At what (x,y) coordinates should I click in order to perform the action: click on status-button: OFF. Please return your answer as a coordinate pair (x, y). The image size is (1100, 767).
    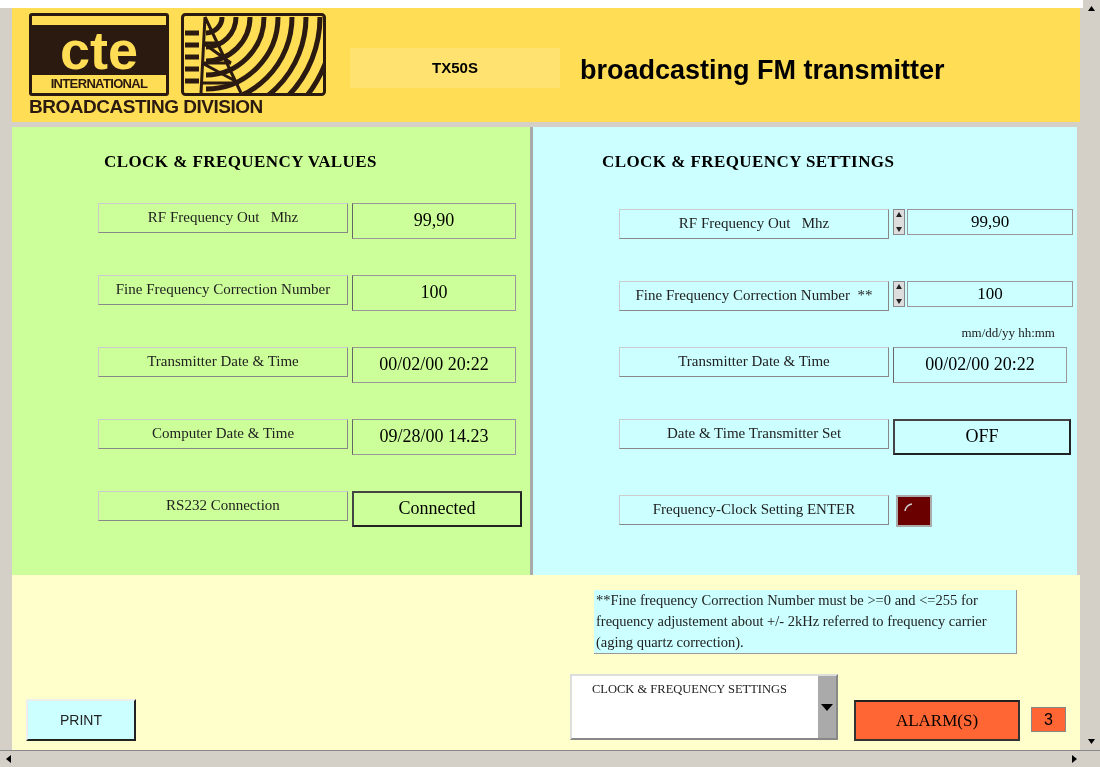
    Looking at the image, I should click on (982, 436).